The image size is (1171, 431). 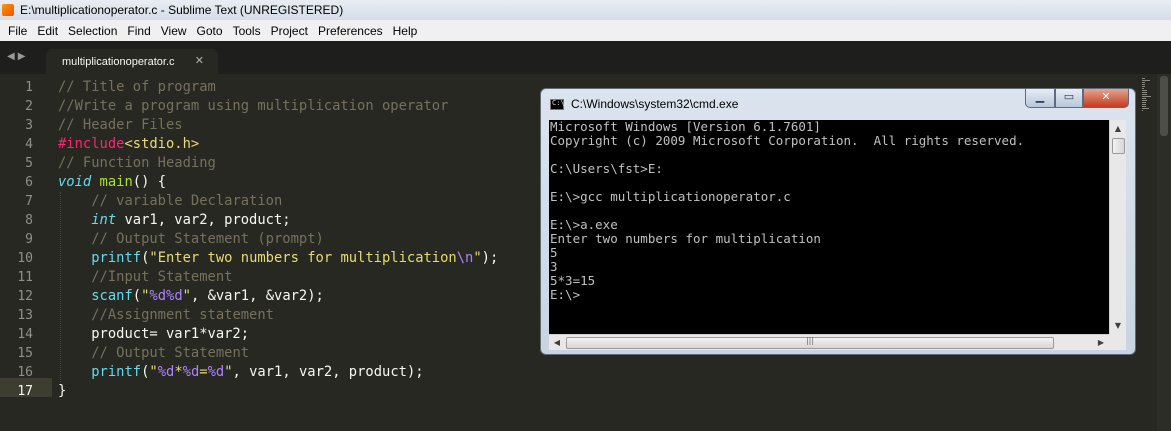 What do you see at coordinates (29, 125) in the screenshot?
I see `line-number: 3` at bounding box center [29, 125].